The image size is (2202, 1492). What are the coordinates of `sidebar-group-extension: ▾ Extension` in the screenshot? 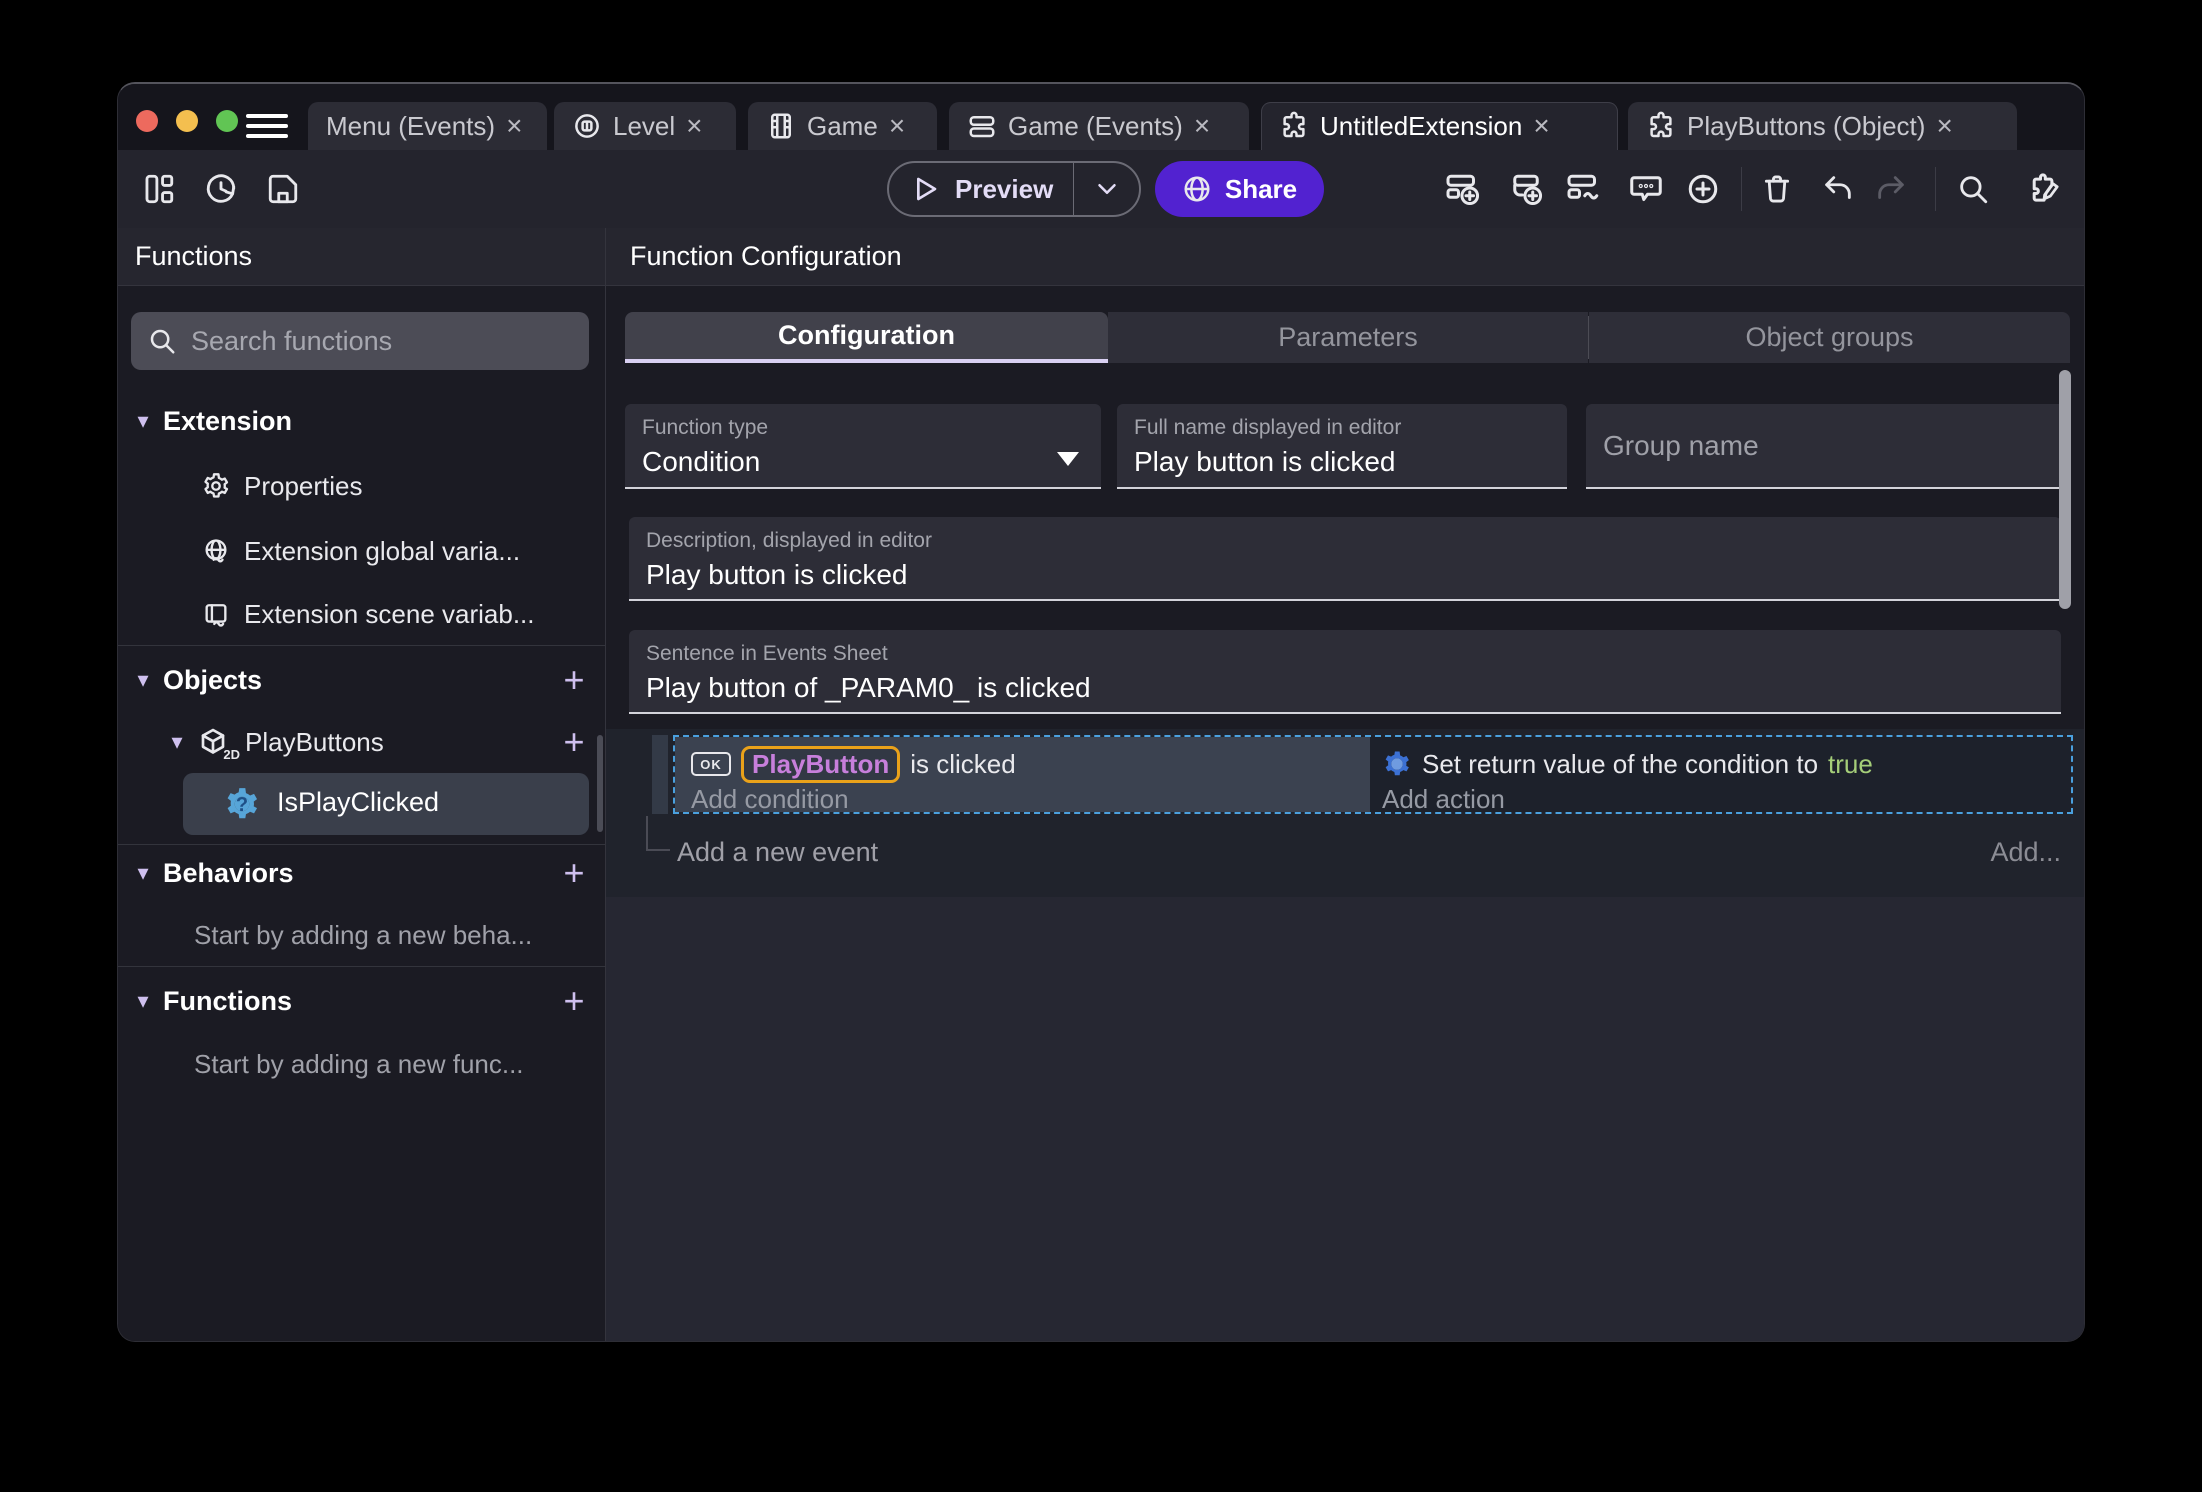 It's located at (361, 421).